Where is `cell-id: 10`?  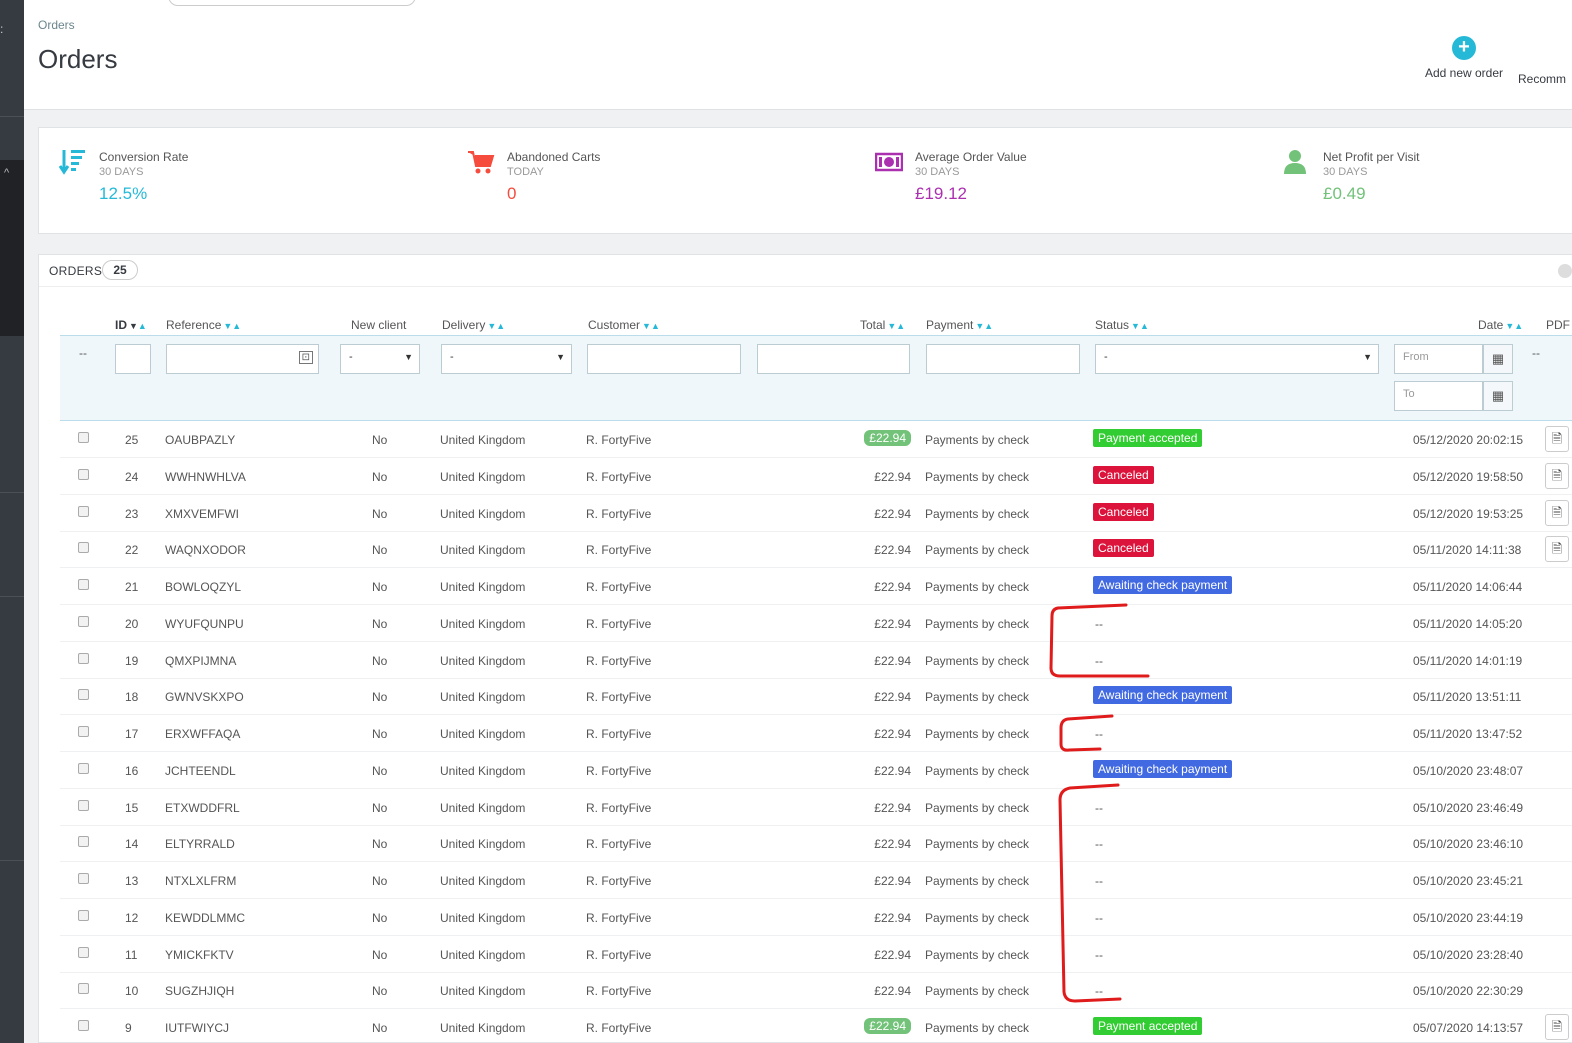
cell-id: 10 is located at coordinates (132, 991).